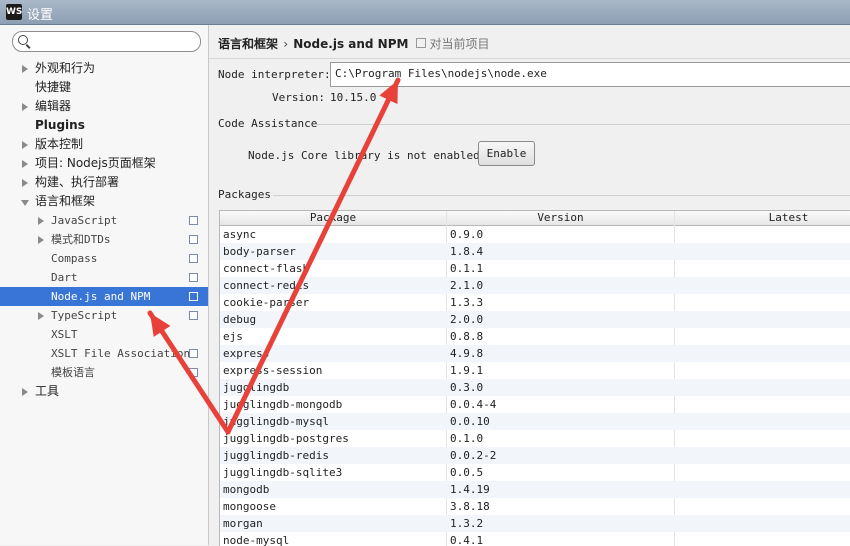 This screenshot has height=546, width=850. What do you see at coordinates (313, 256) in the screenshot?
I see `annotation-arrow-interpreter` at bounding box center [313, 256].